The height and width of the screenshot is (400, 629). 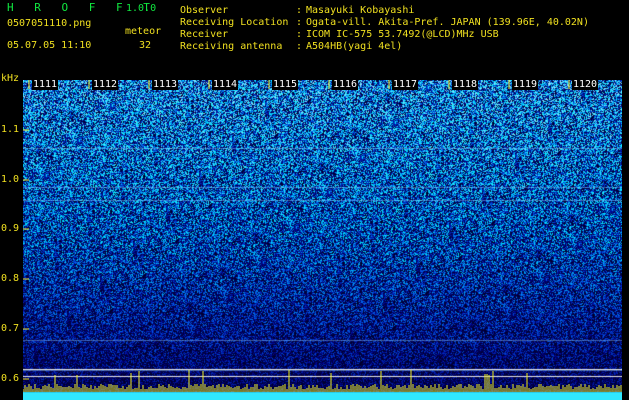 I want to click on observer-label: Observer, so click(x=204, y=10).